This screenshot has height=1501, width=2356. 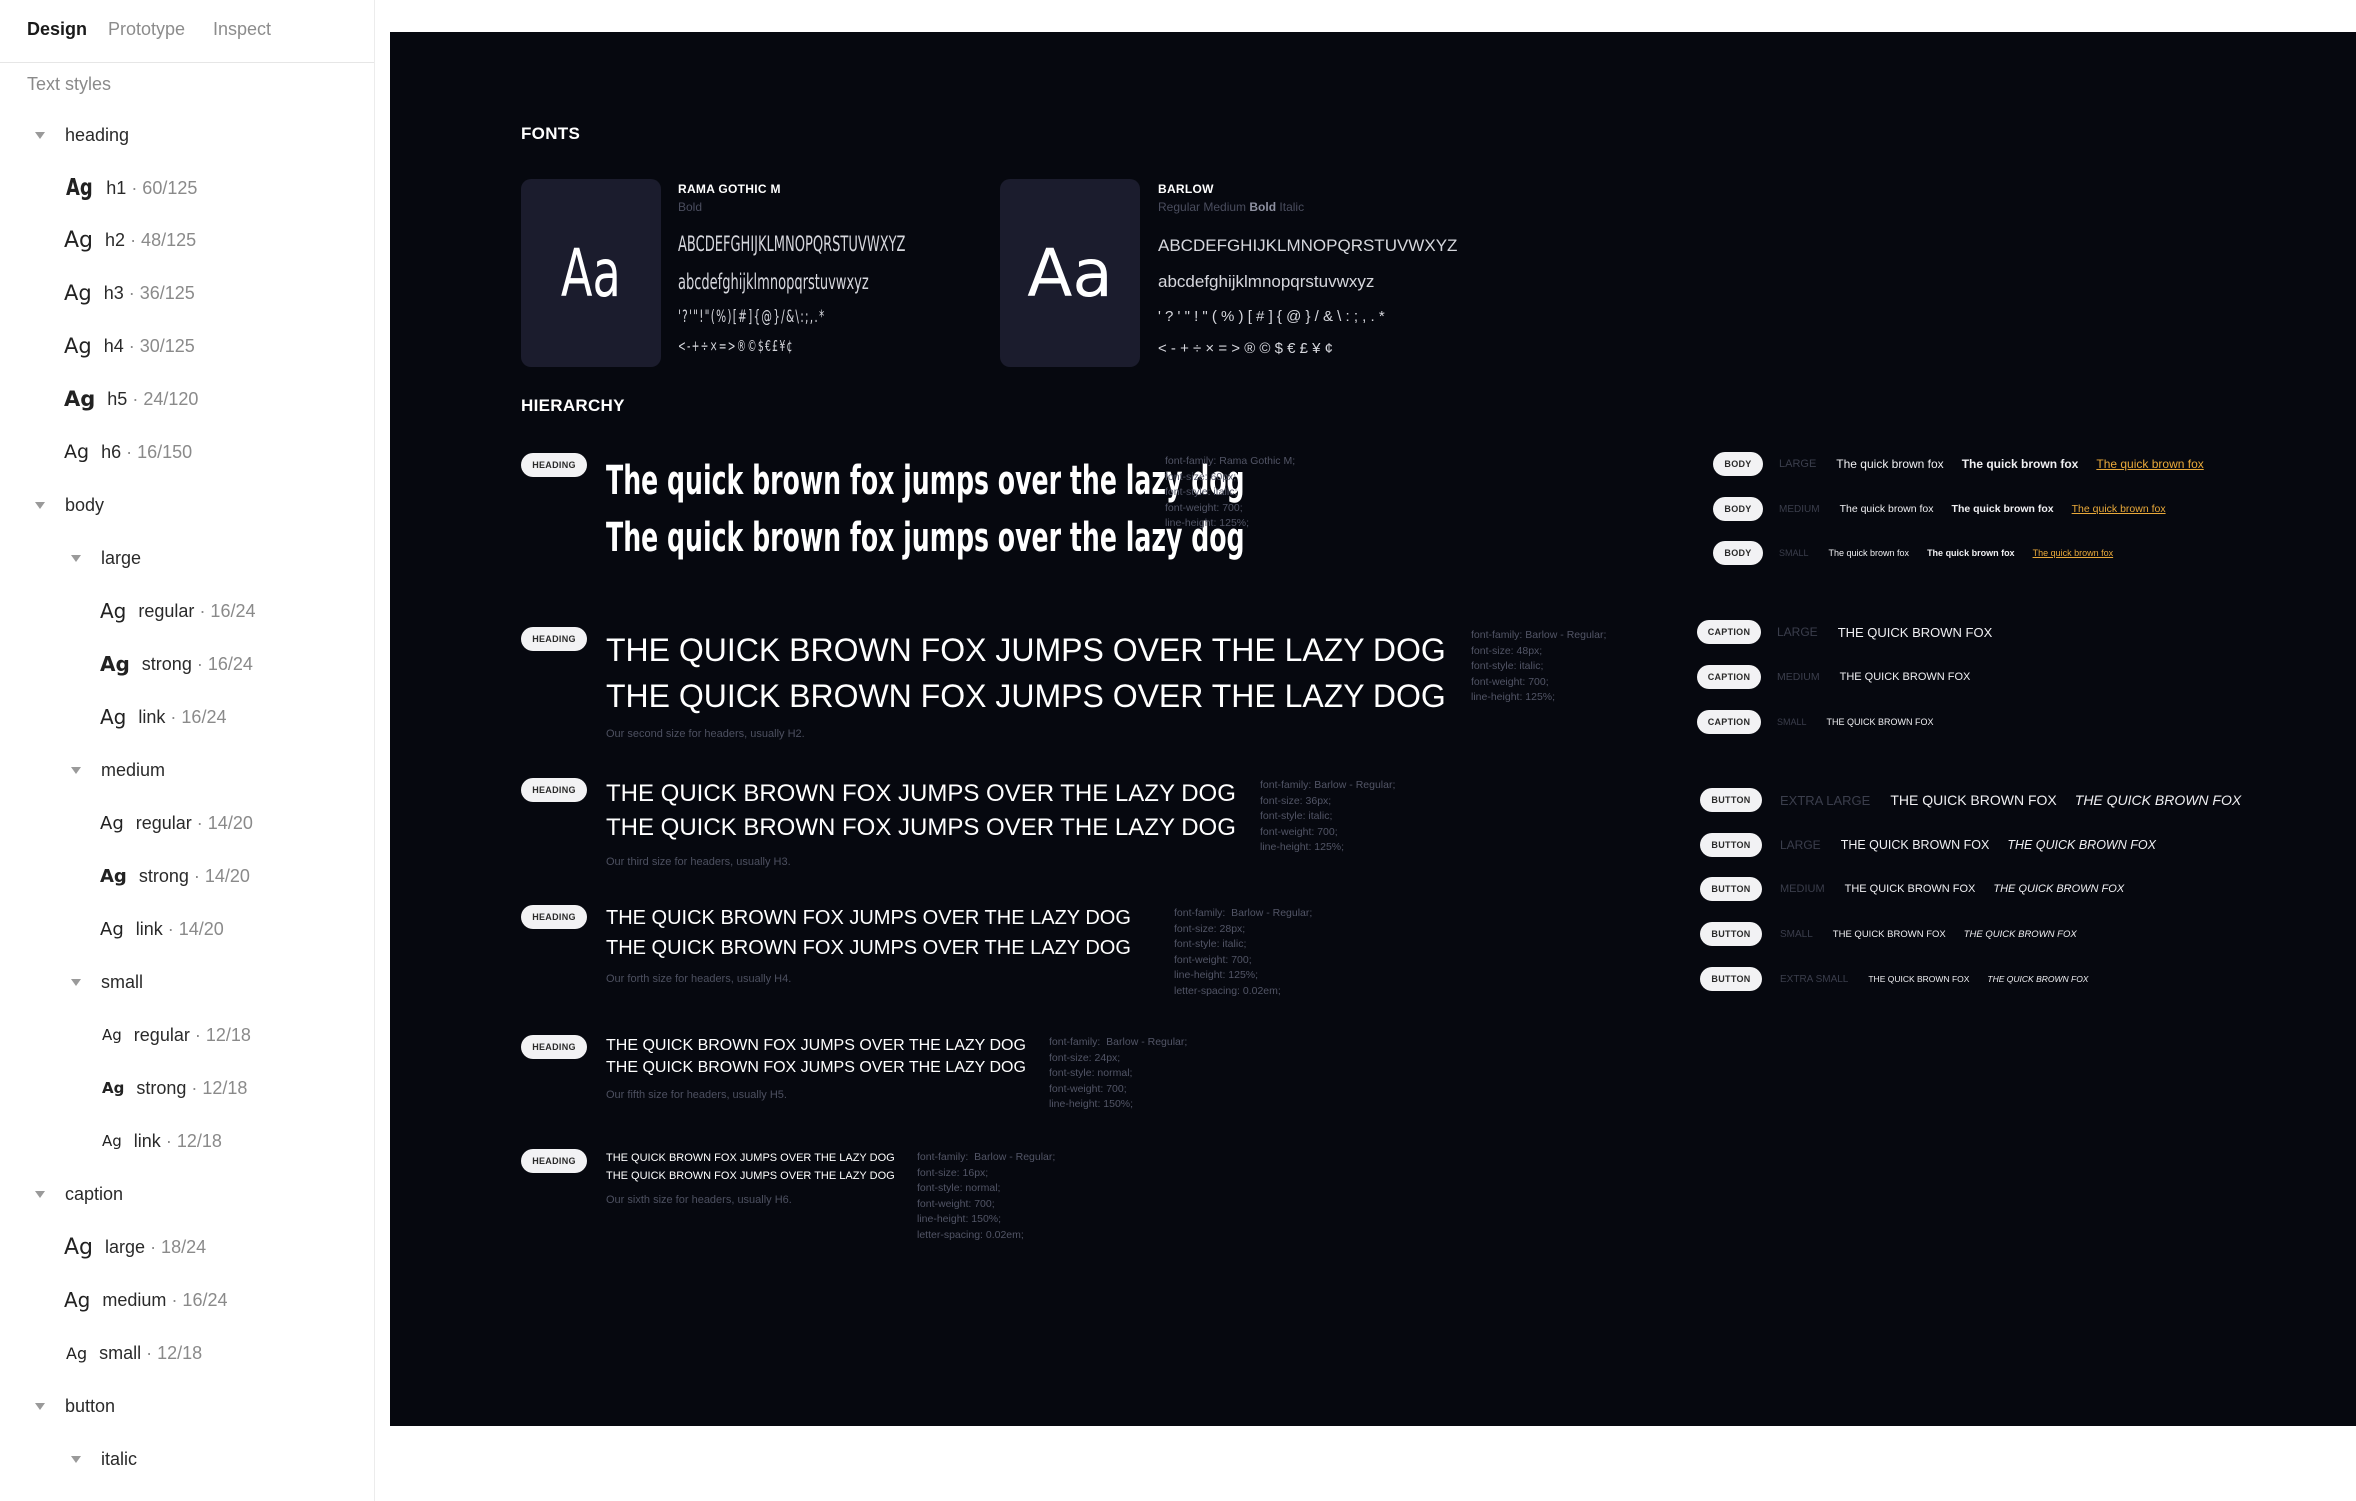 What do you see at coordinates (1915, 632) in the screenshot?
I see `caption-sample: THE QUICK BROWN FOX` at bounding box center [1915, 632].